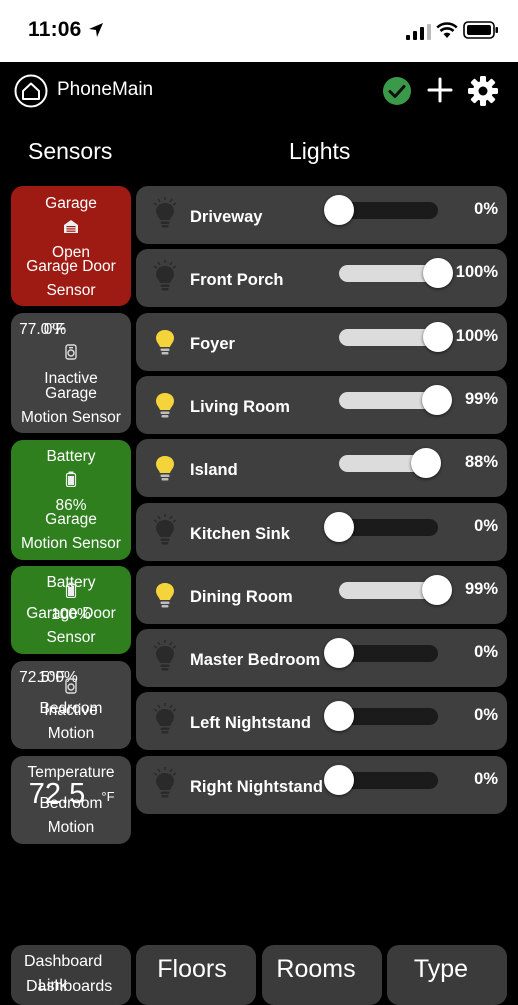 The height and width of the screenshot is (1005, 518). What do you see at coordinates (71, 500) in the screenshot?
I see `sensor-tile-motion-battery: Battery 86% Garage Motion Sensor` at bounding box center [71, 500].